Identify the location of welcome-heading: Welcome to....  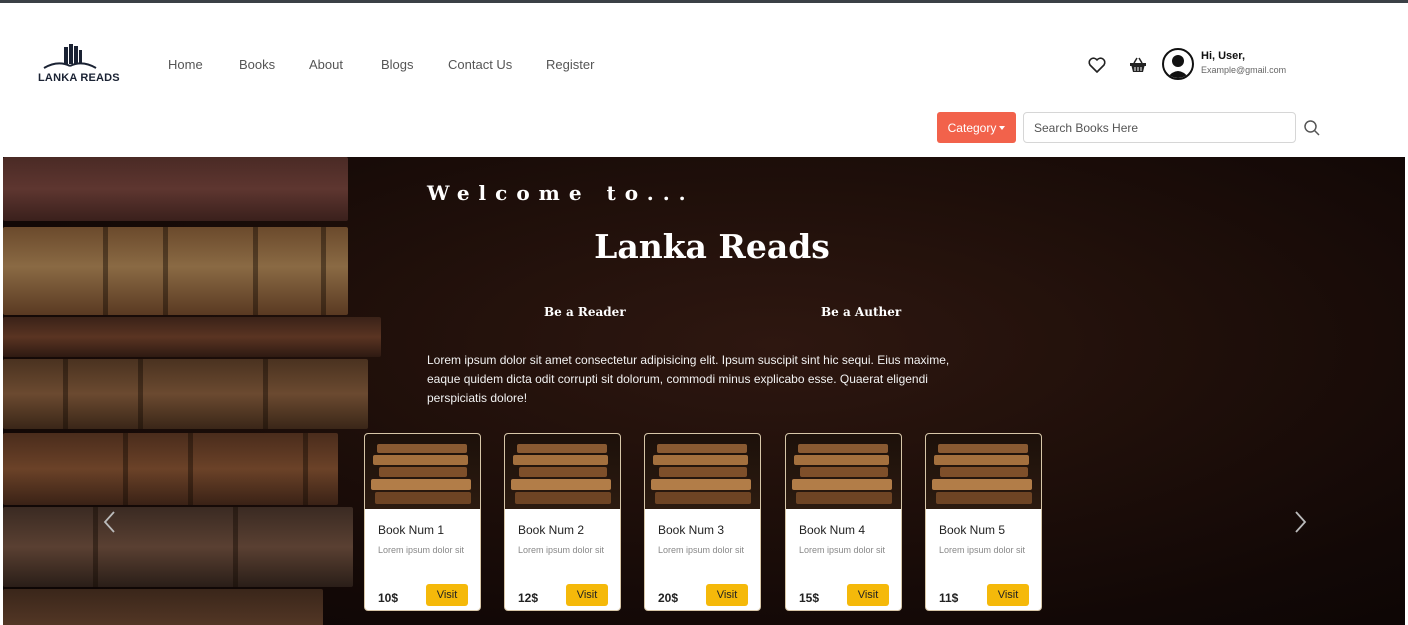
(561, 193).